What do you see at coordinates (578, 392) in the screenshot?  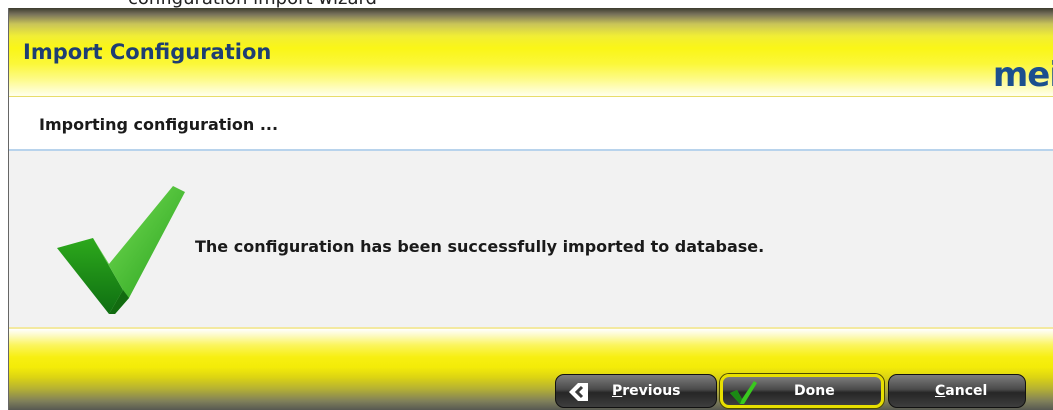 I see `back-arrow-icon` at bounding box center [578, 392].